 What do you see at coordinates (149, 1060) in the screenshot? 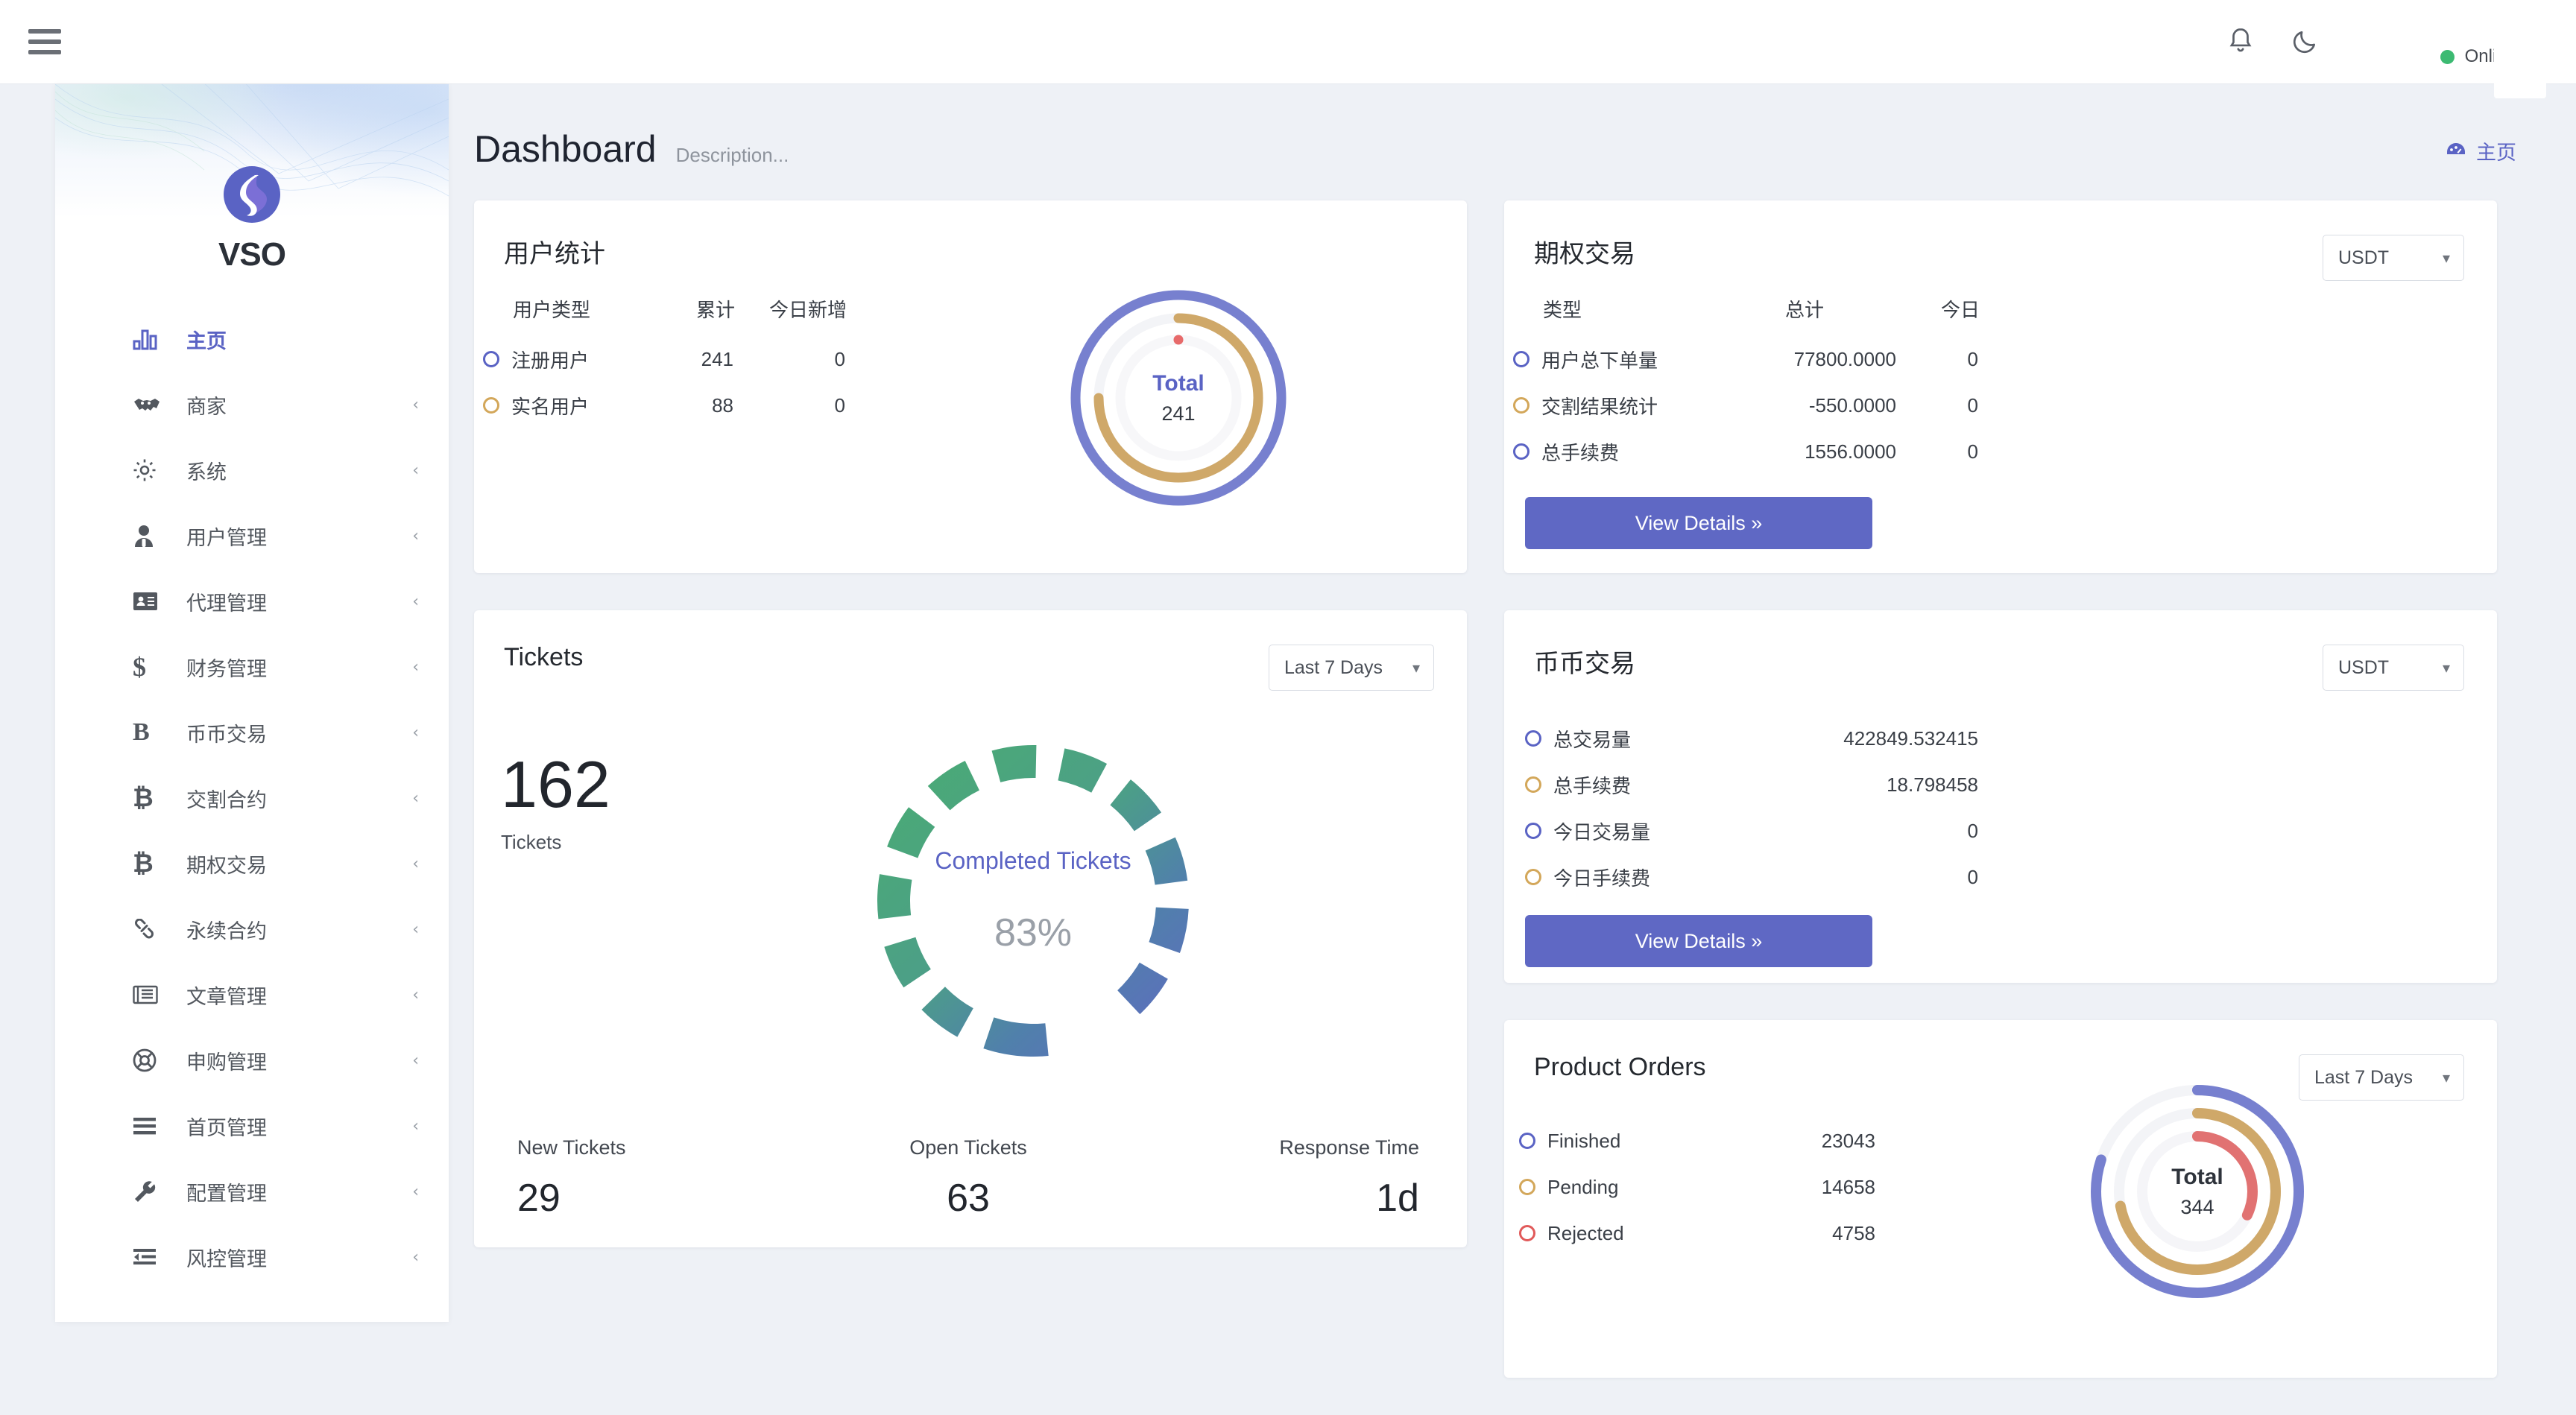
I see `lifebuoy-icon` at bounding box center [149, 1060].